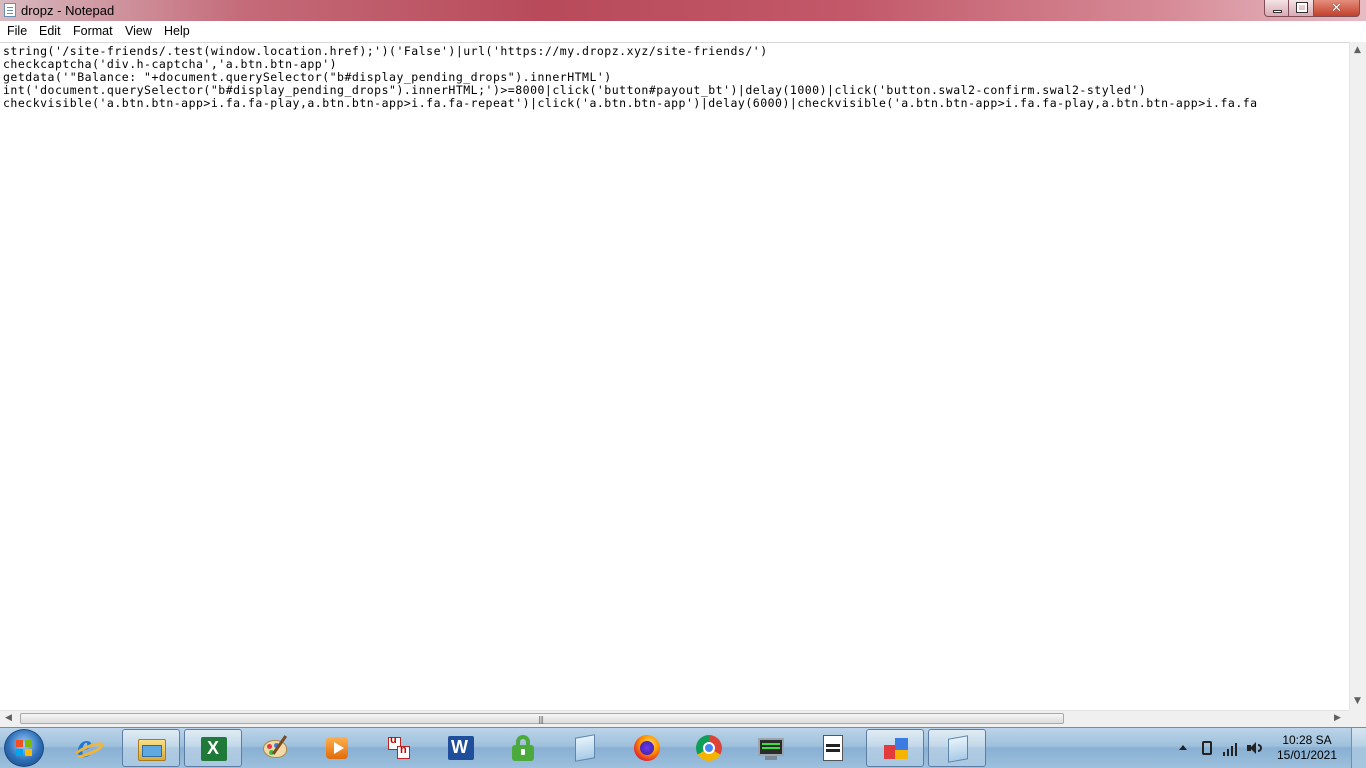  I want to click on volume-icon, so click(1255, 748).